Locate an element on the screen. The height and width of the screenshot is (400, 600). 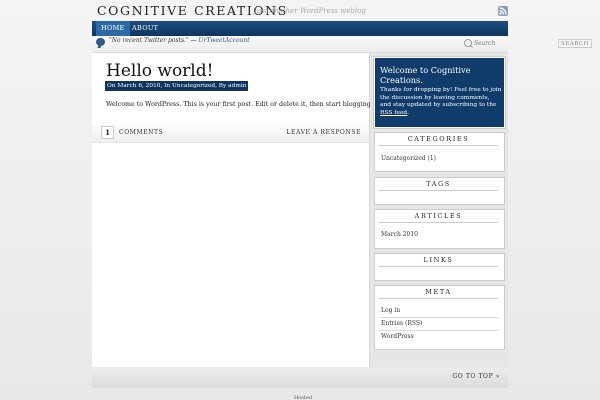
archive-item: March 2010 is located at coordinates (399, 234).